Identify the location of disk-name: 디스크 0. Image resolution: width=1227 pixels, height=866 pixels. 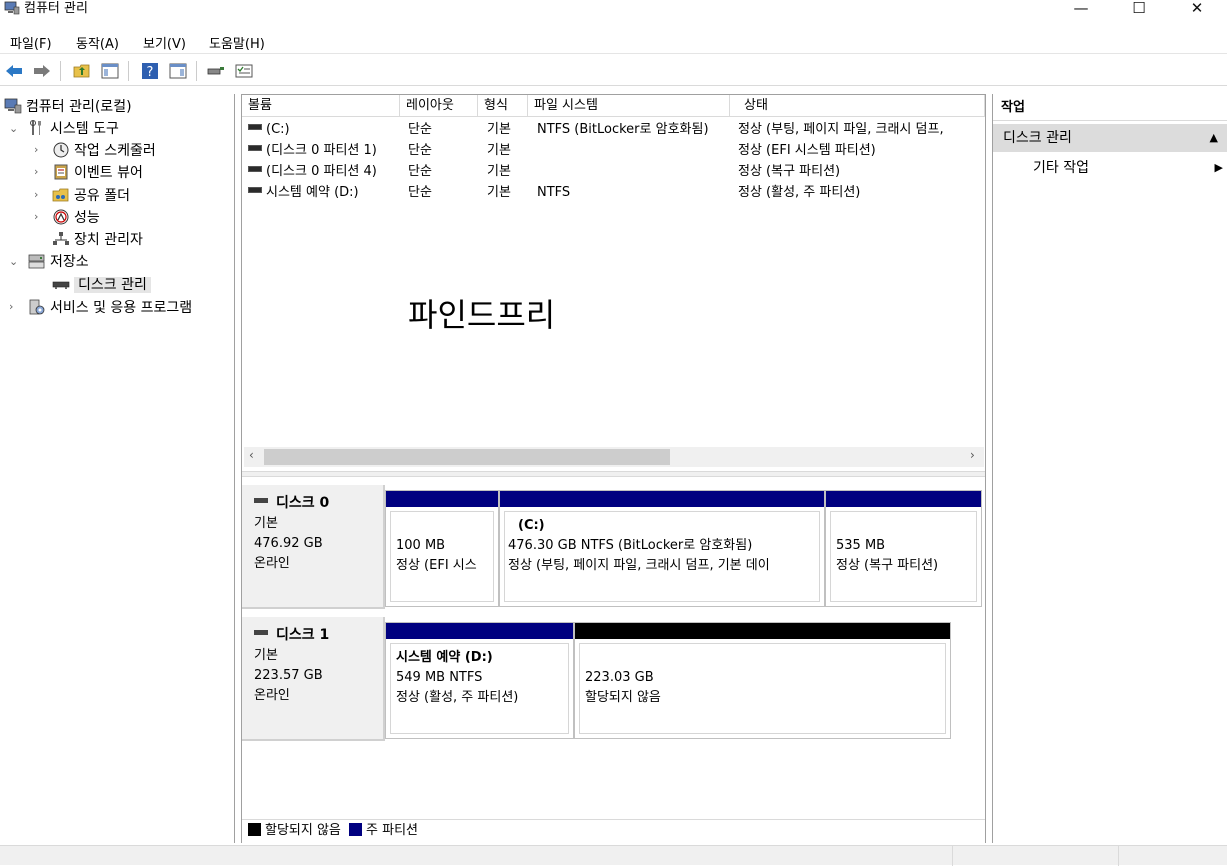
(303, 503).